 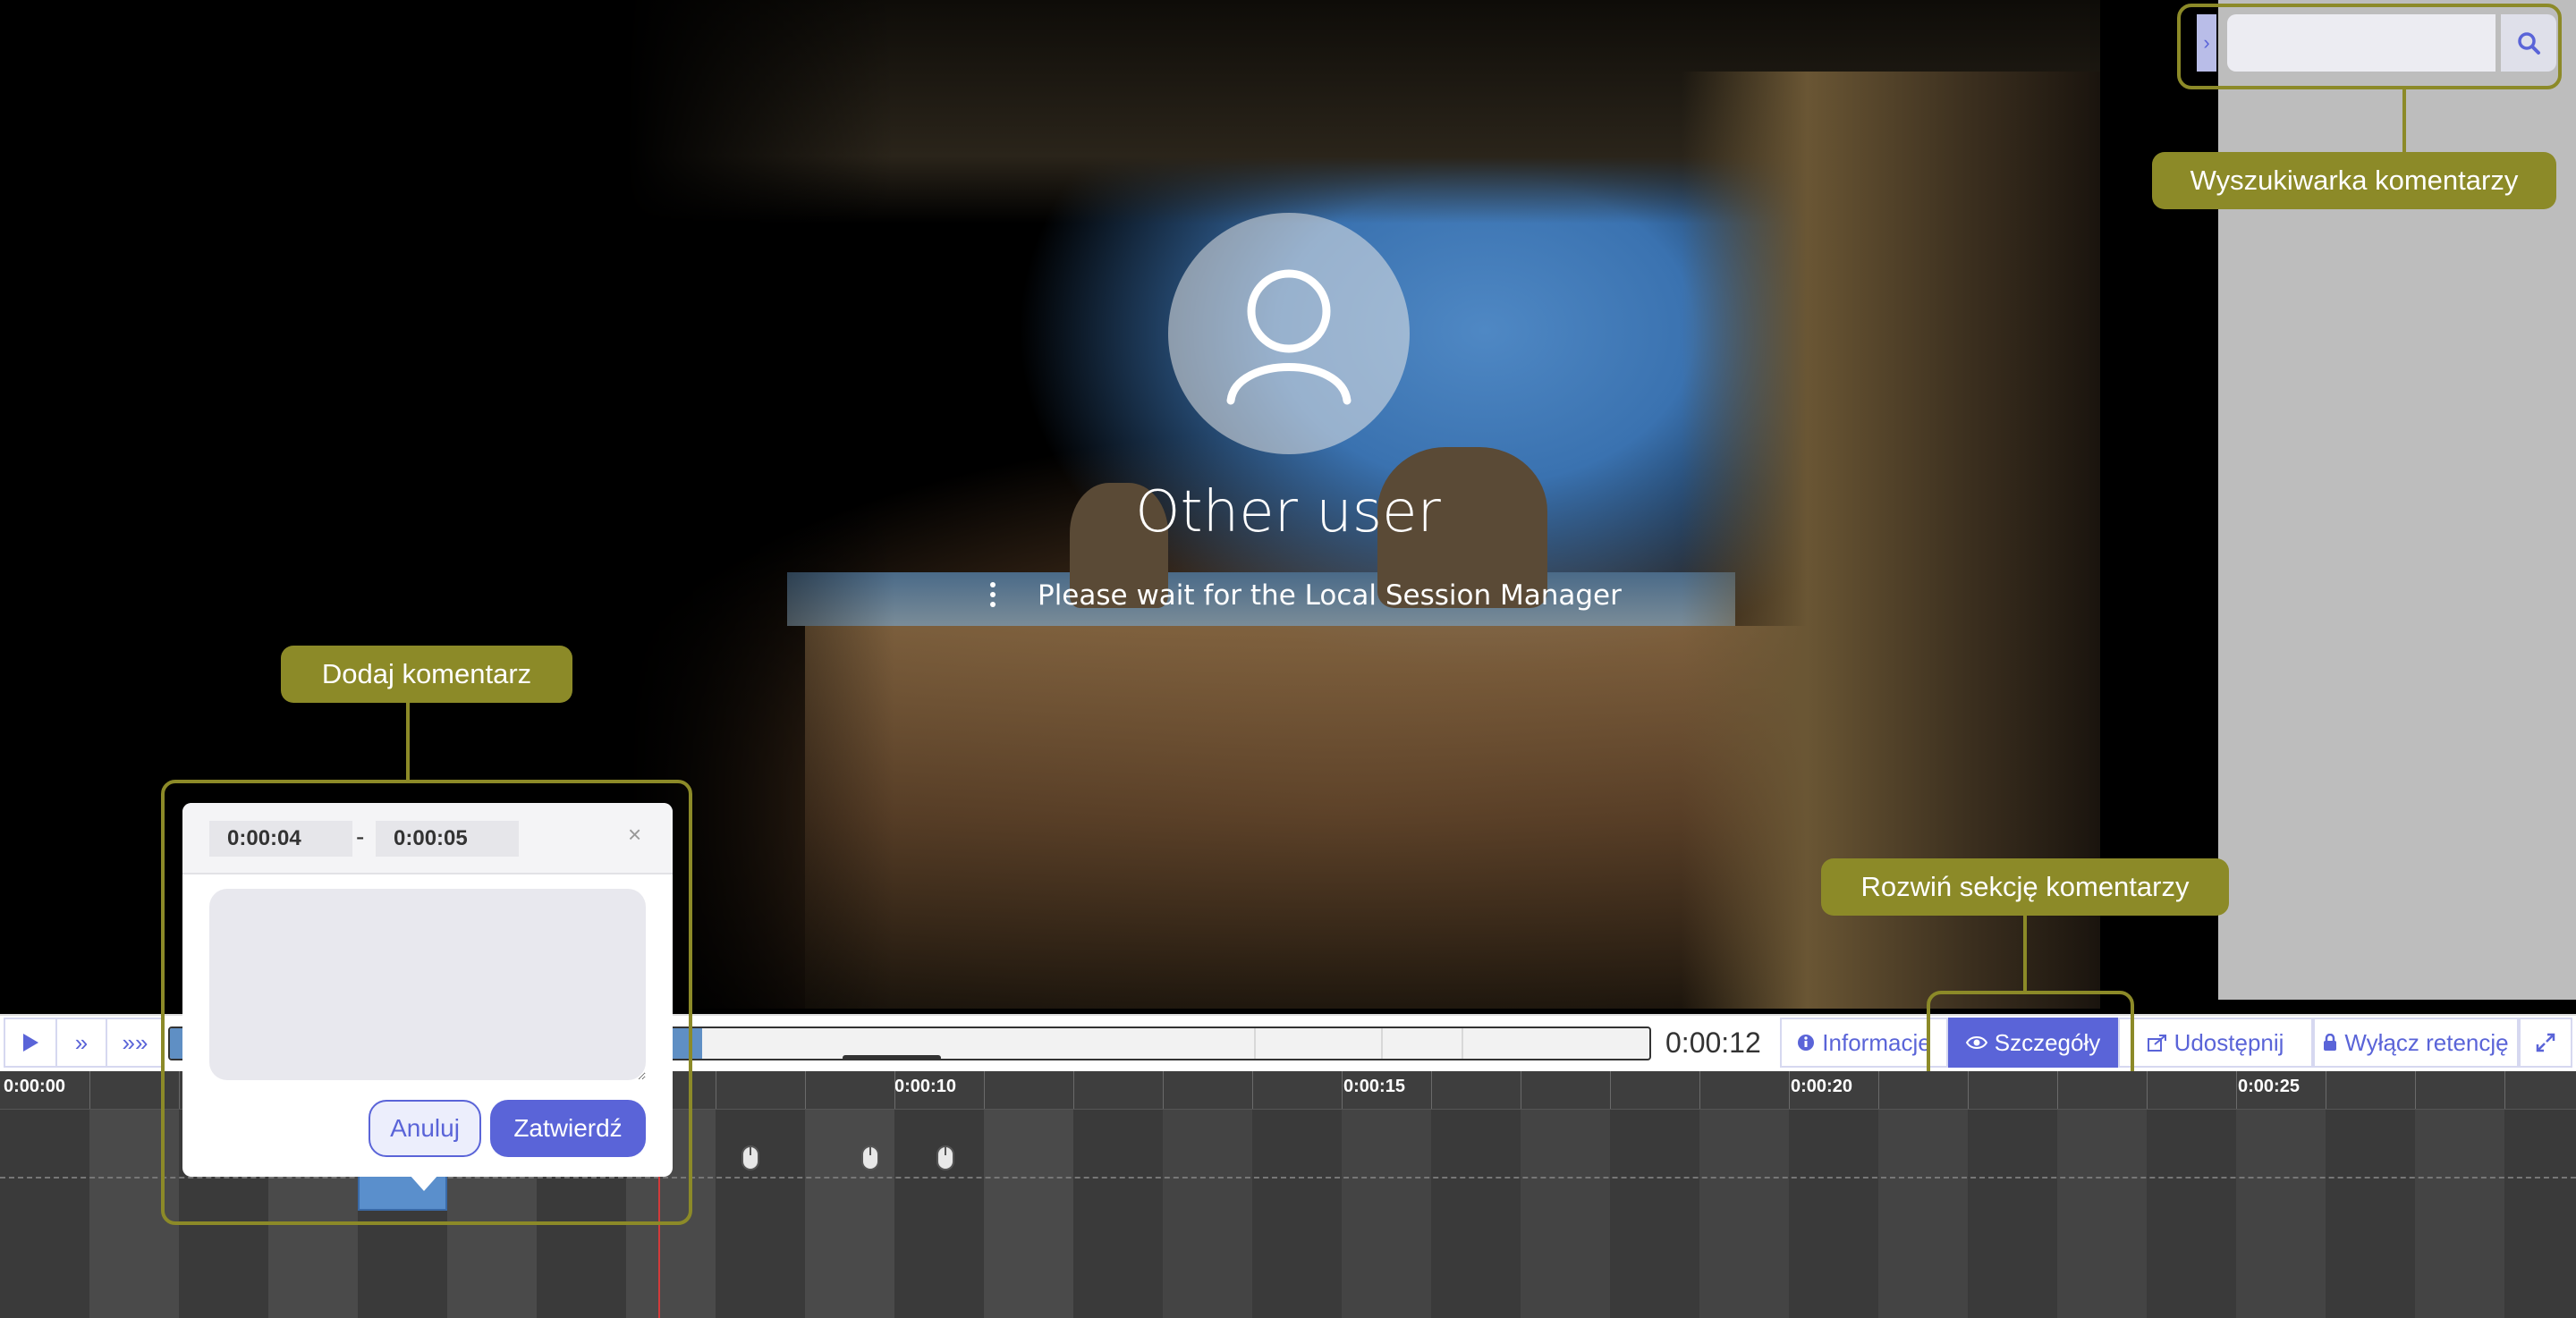 I want to click on add-comment-highlight-frame, so click(x=426, y=1003).